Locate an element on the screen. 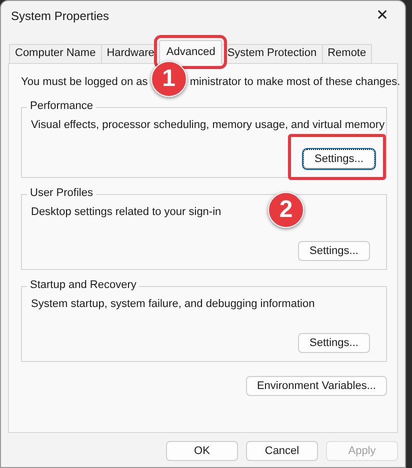 Image resolution: width=412 pixels, height=468 pixels. group-description: Desktop settings related to your sign-in is located at coordinates (126, 212).